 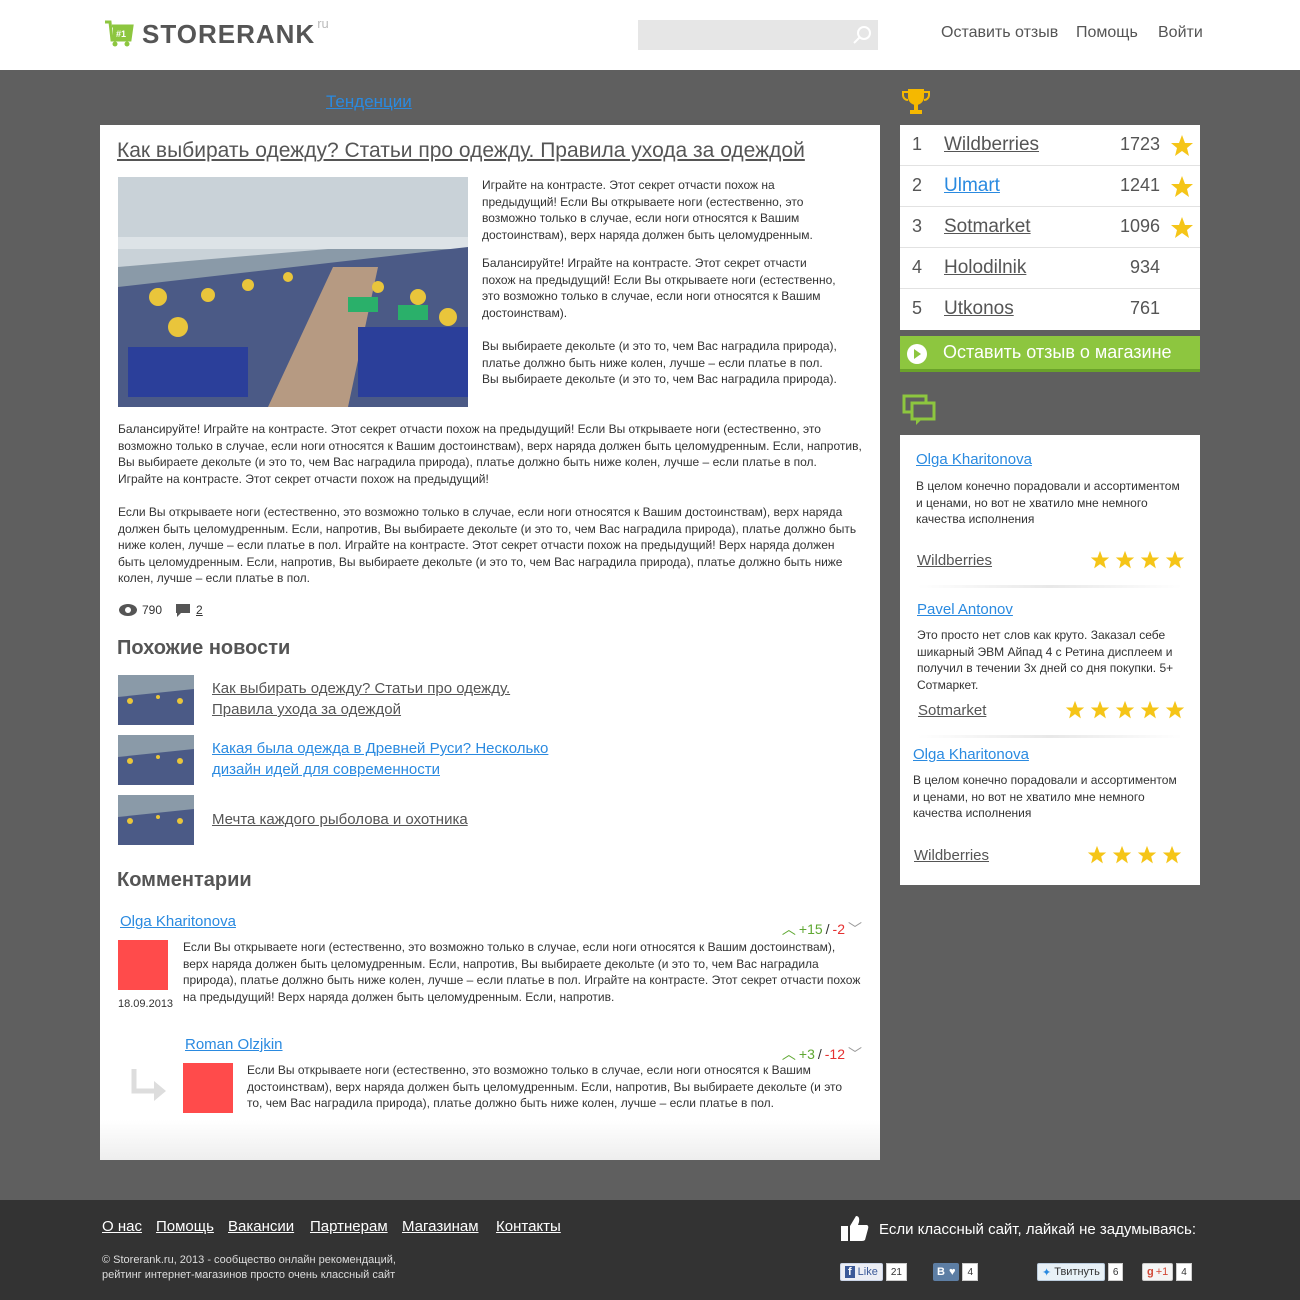 What do you see at coordinates (229, 34) in the screenshot?
I see `logo-text: STORERANK` at bounding box center [229, 34].